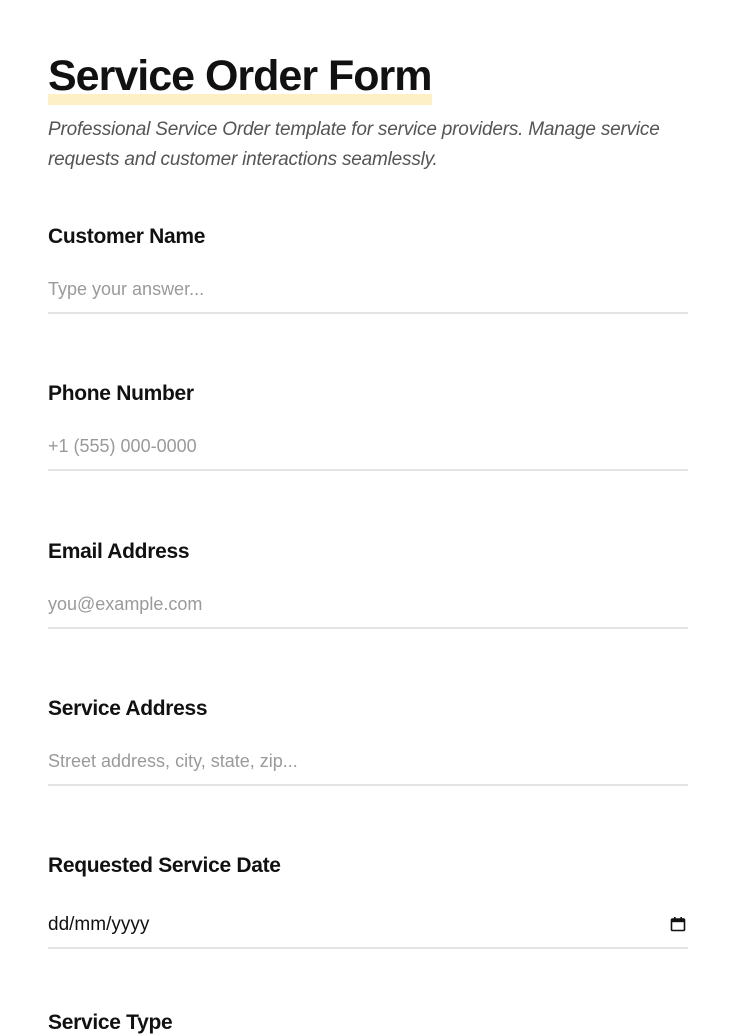 This screenshot has width=736, height=1036. I want to click on date-value: dd/mm/yyyy, so click(99, 924).